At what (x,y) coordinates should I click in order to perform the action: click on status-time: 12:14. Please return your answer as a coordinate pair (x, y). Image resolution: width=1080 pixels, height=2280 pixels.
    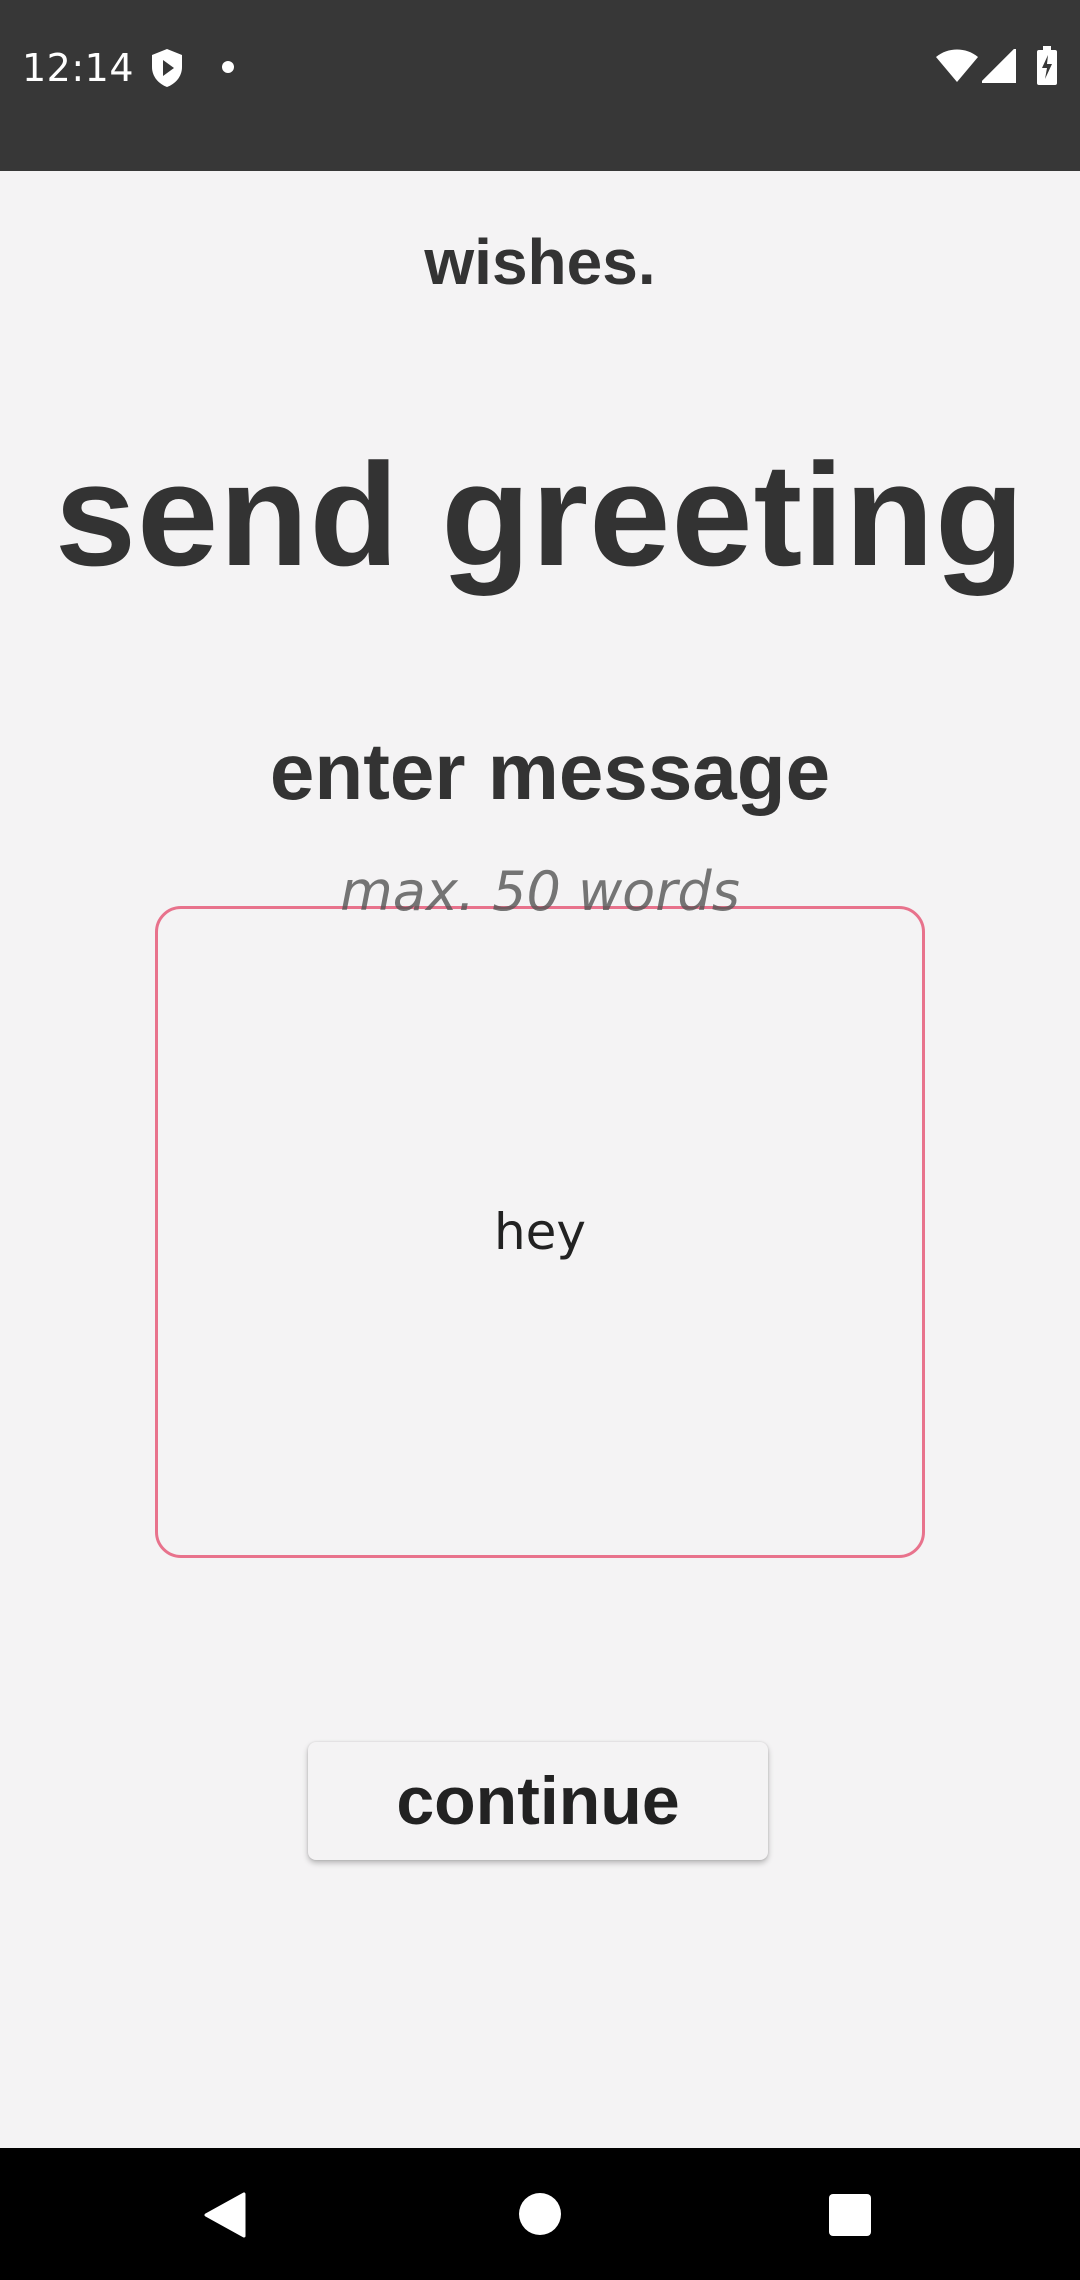
    Looking at the image, I should click on (78, 68).